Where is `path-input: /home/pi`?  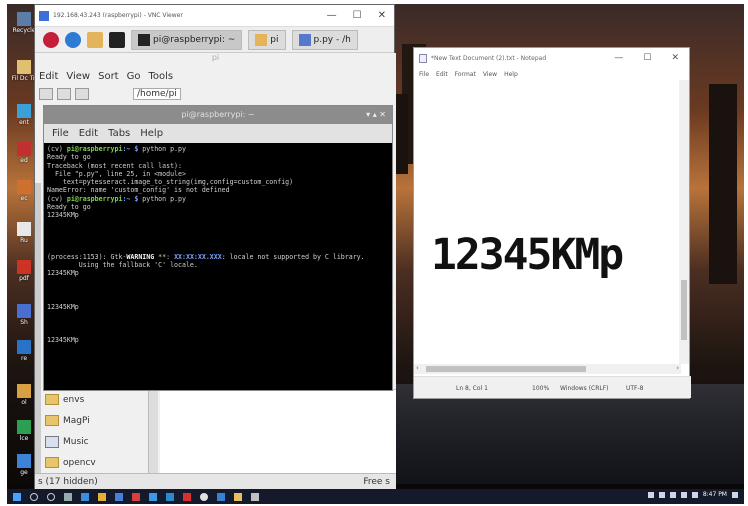 path-input: /home/pi is located at coordinates (157, 94).